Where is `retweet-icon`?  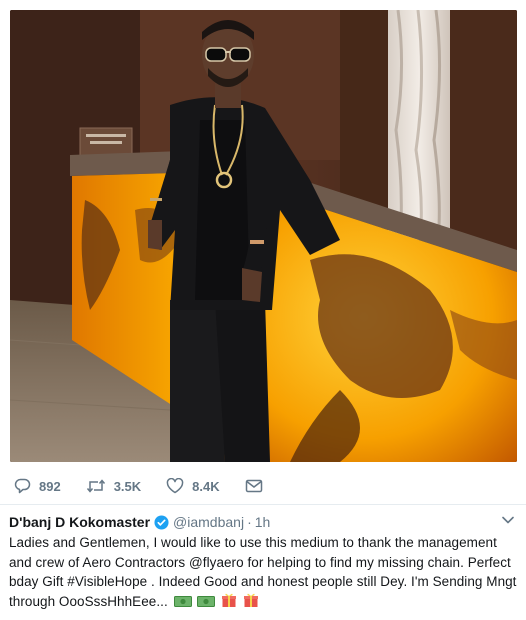 retweet-icon is located at coordinates (100, 486).